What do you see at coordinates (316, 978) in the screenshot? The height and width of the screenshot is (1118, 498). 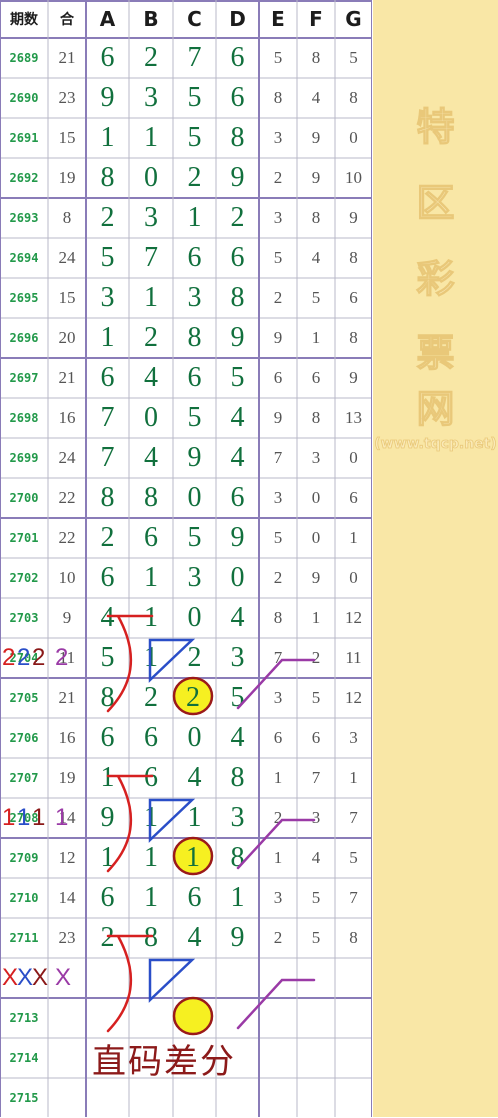 I see `value-f` at bounding box center [316, 978].